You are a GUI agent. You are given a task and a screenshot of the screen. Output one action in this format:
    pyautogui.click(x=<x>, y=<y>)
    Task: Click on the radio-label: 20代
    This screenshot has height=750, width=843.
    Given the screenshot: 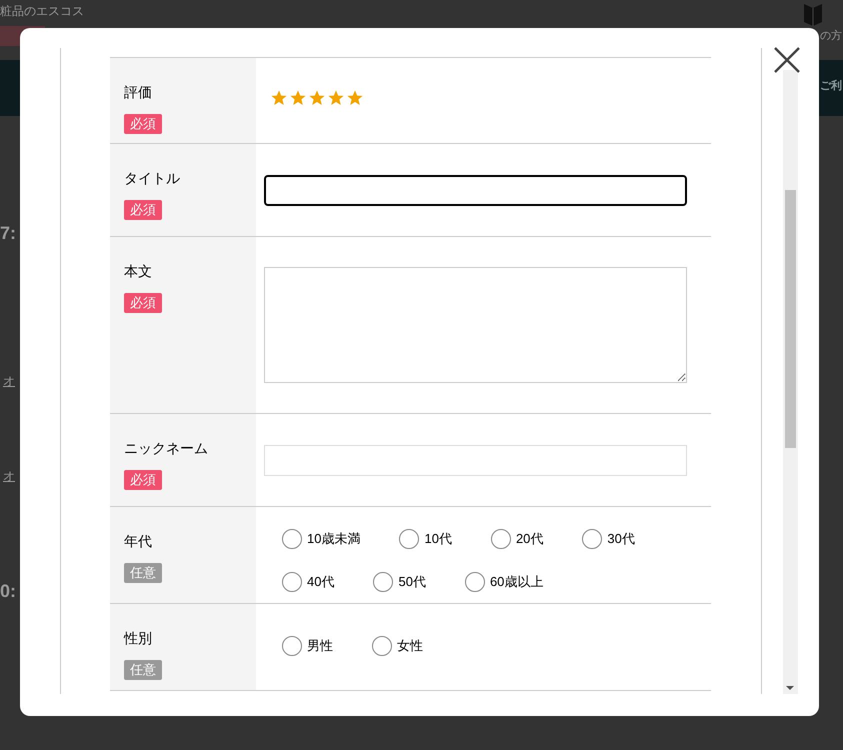 What is the action you would take?
    pyautogui.click(x=530, y=538)
    